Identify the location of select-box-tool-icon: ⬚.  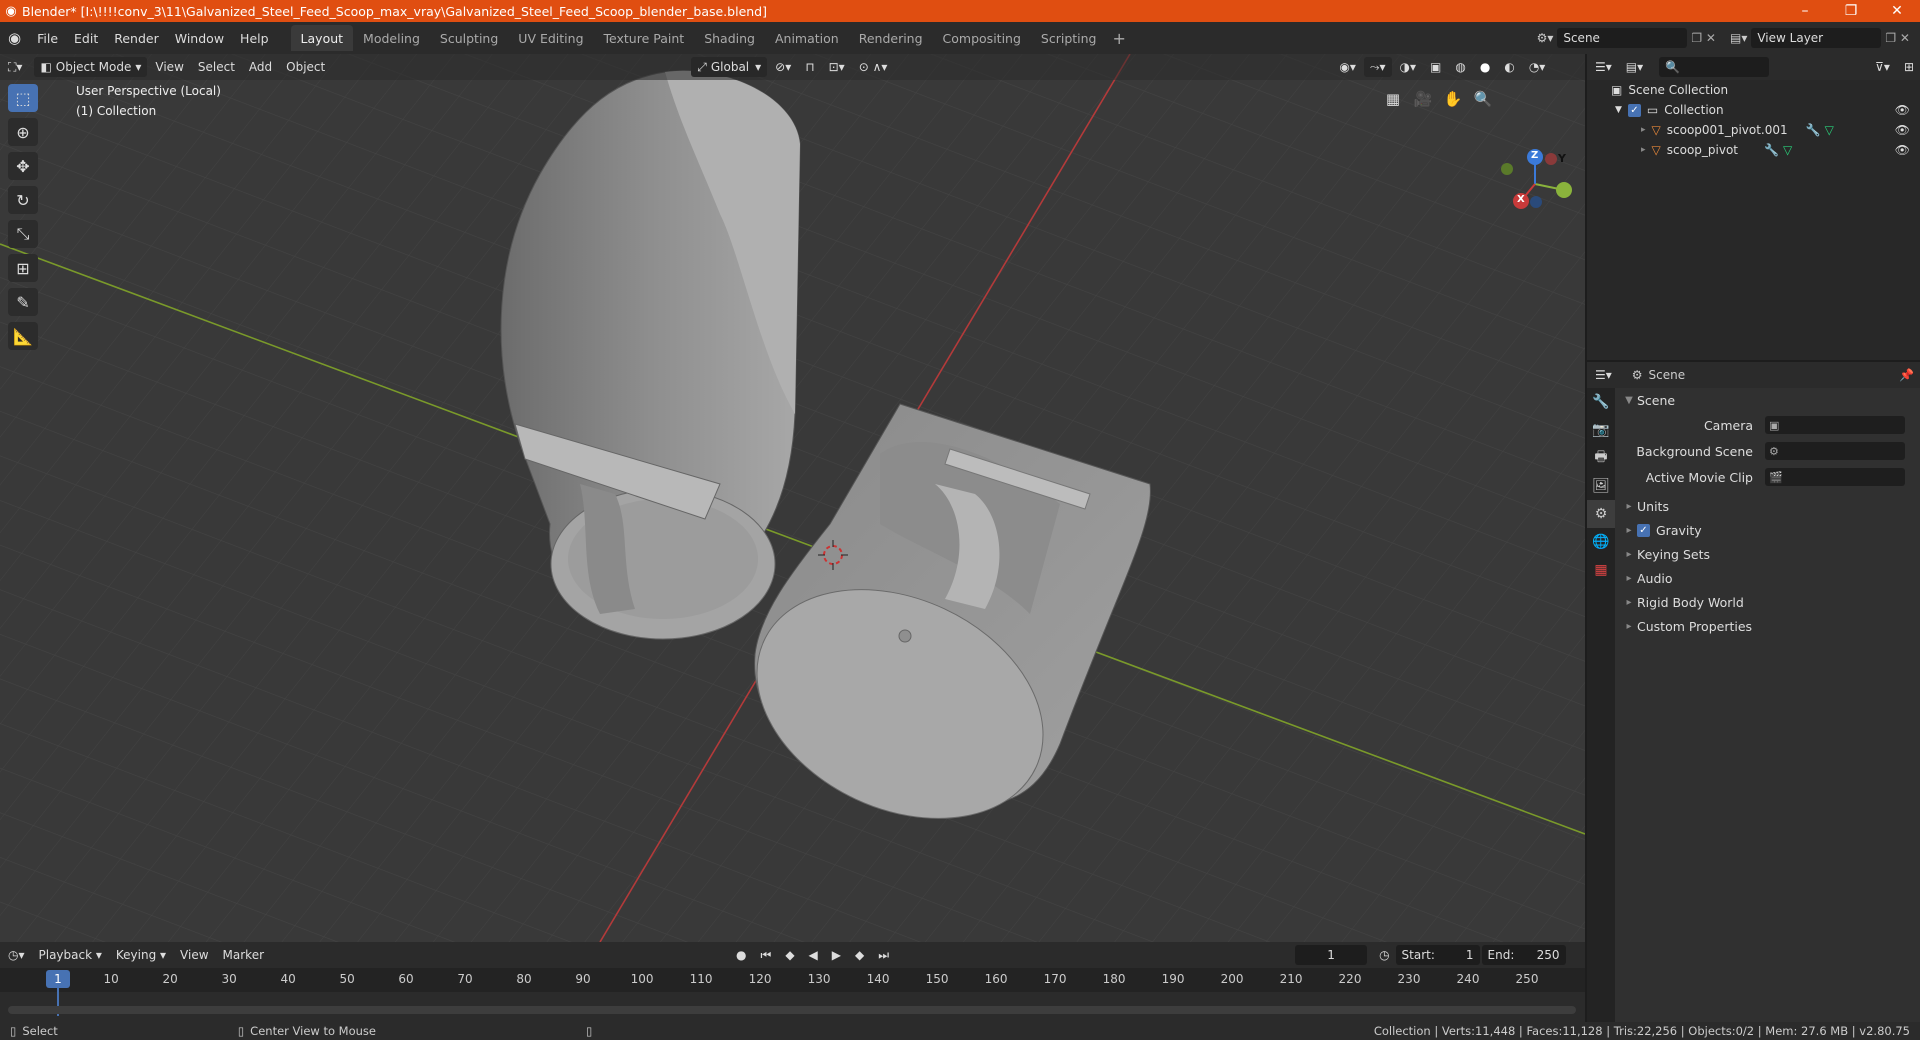
(23, 98).